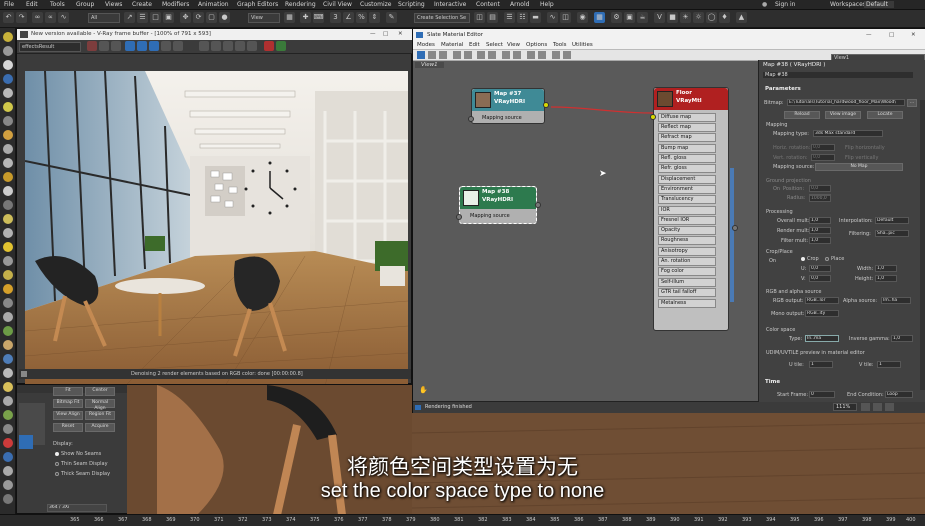 The width and height of the screenshot is (925, 526). What do you see at coordinates (889, 364) in the screenshot?
I see `v-tile-field: 1` at bounding box center [889, 364].